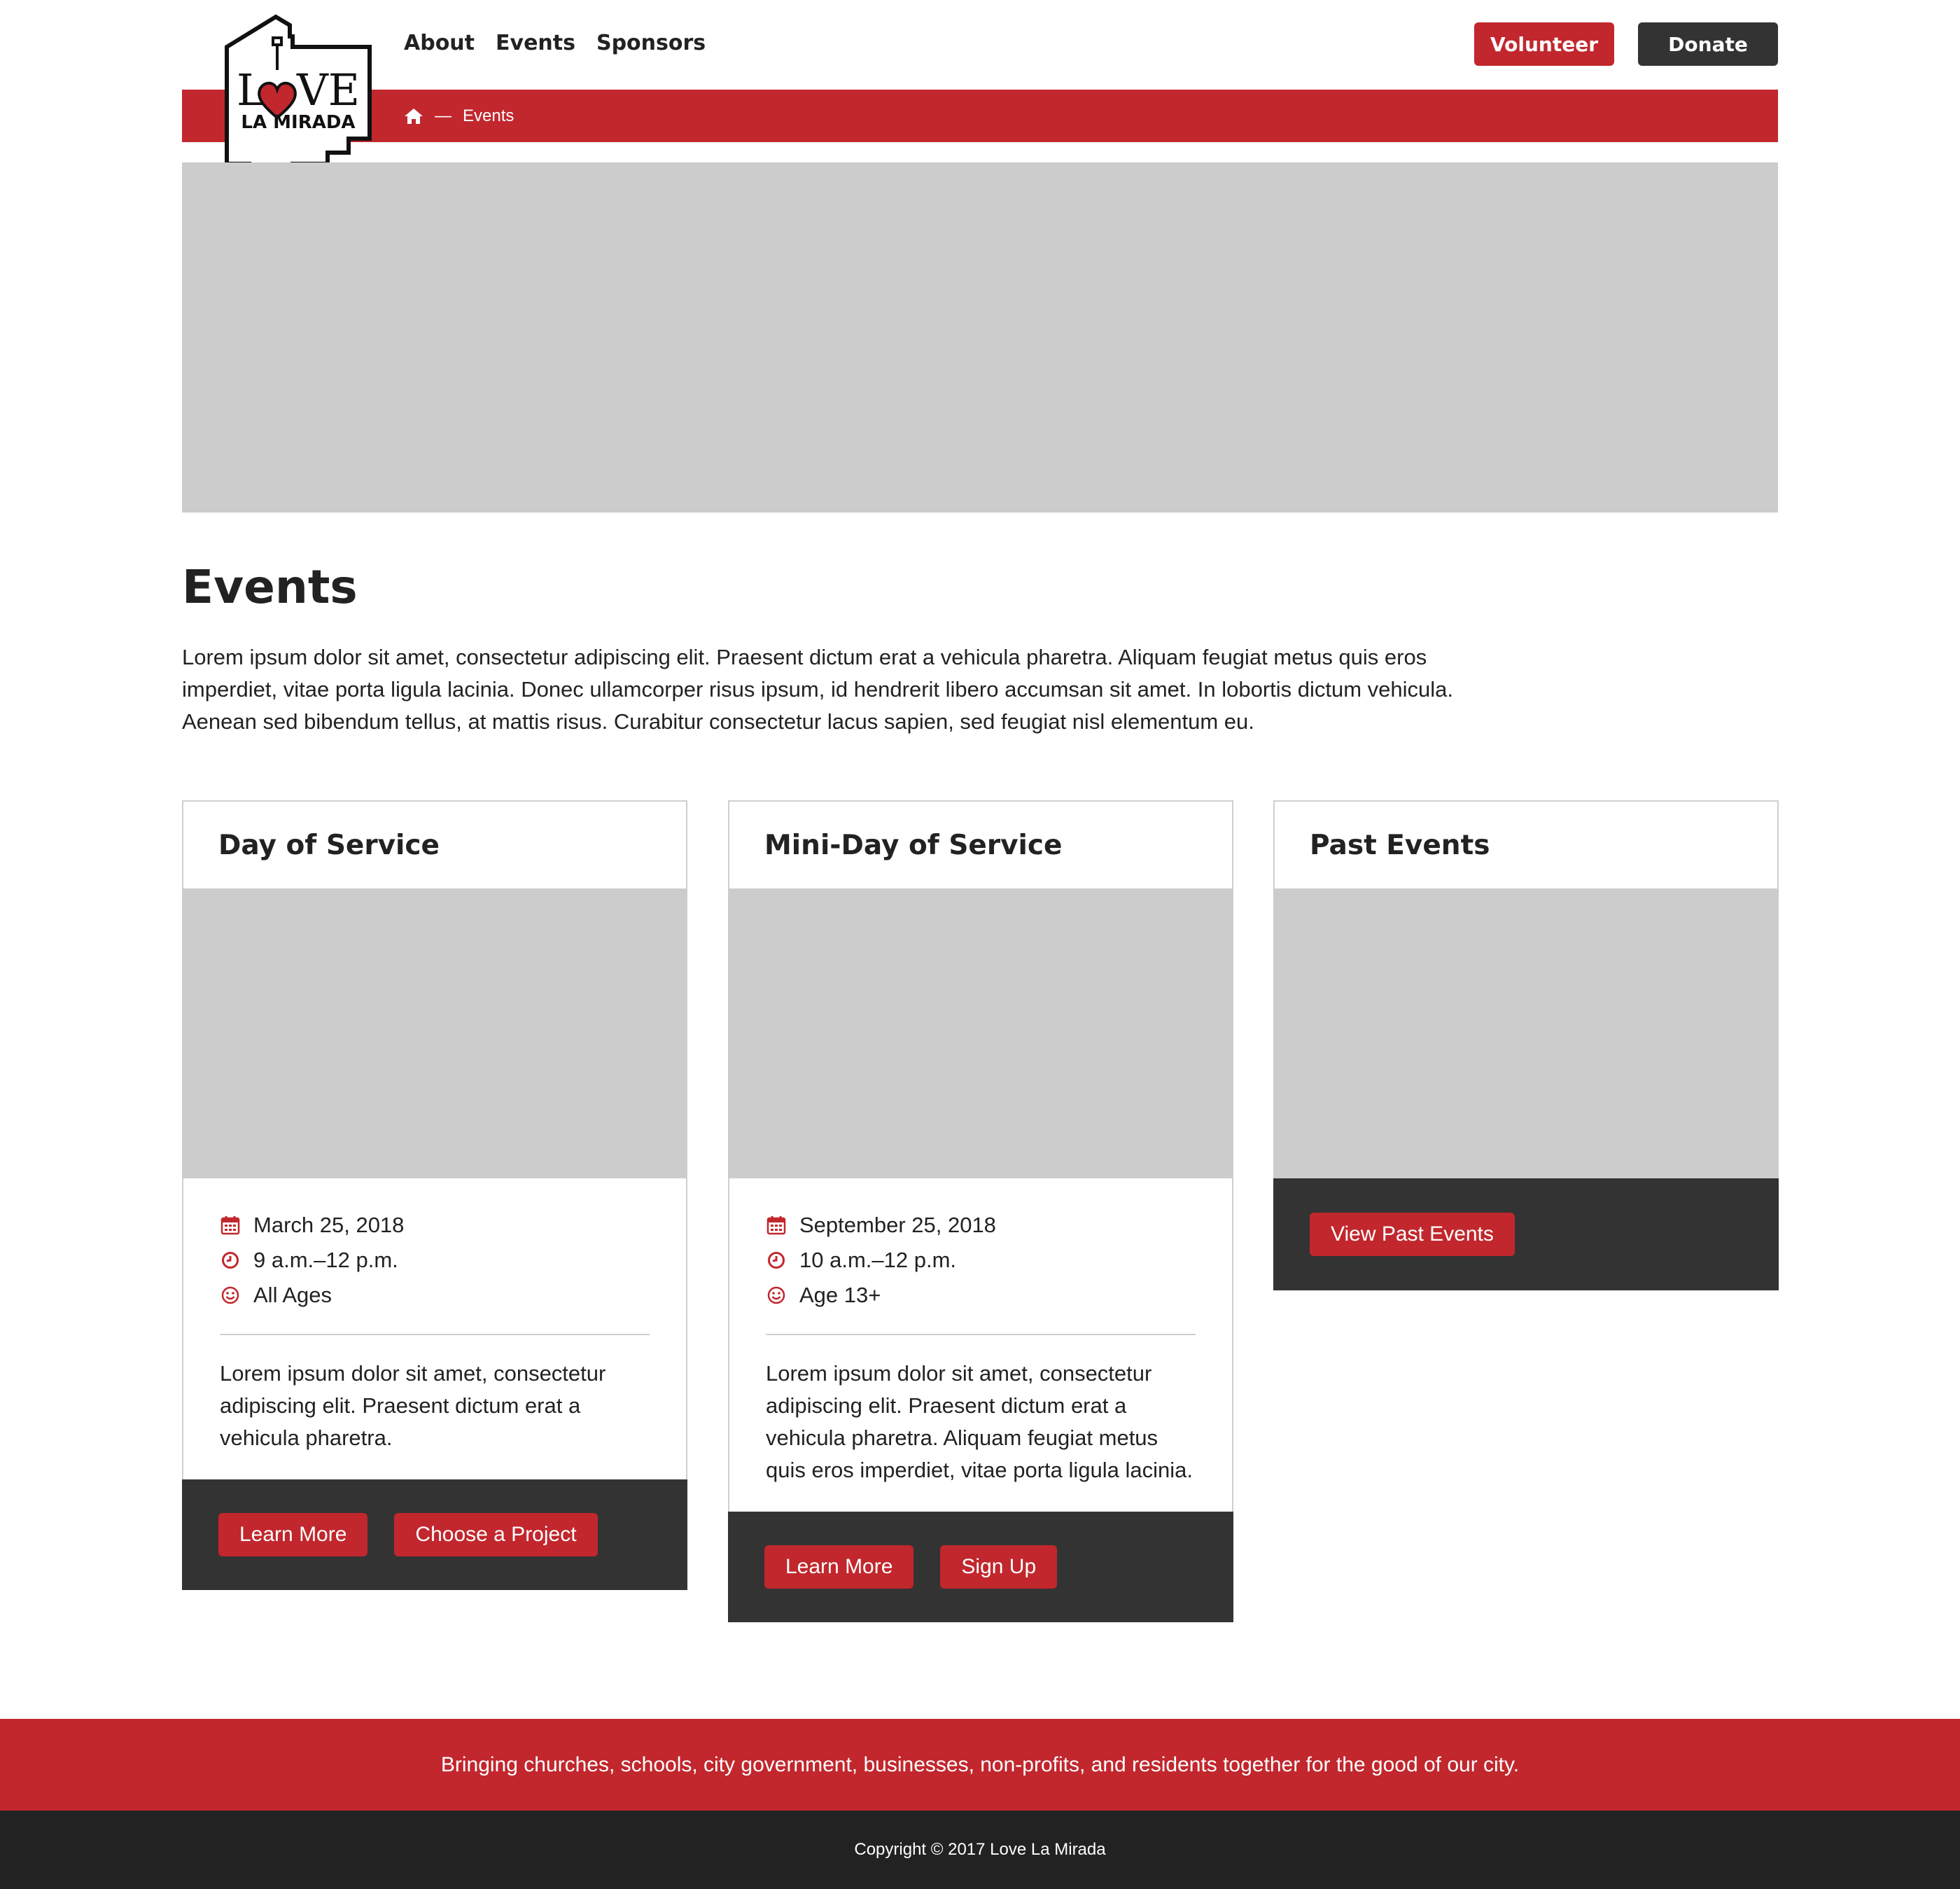  What do you see at coordinates (325, 1260) in the screenshot?
I see `event-time-text: 9 a.m.–12 p.m.` at bounding box center [325, 1260].